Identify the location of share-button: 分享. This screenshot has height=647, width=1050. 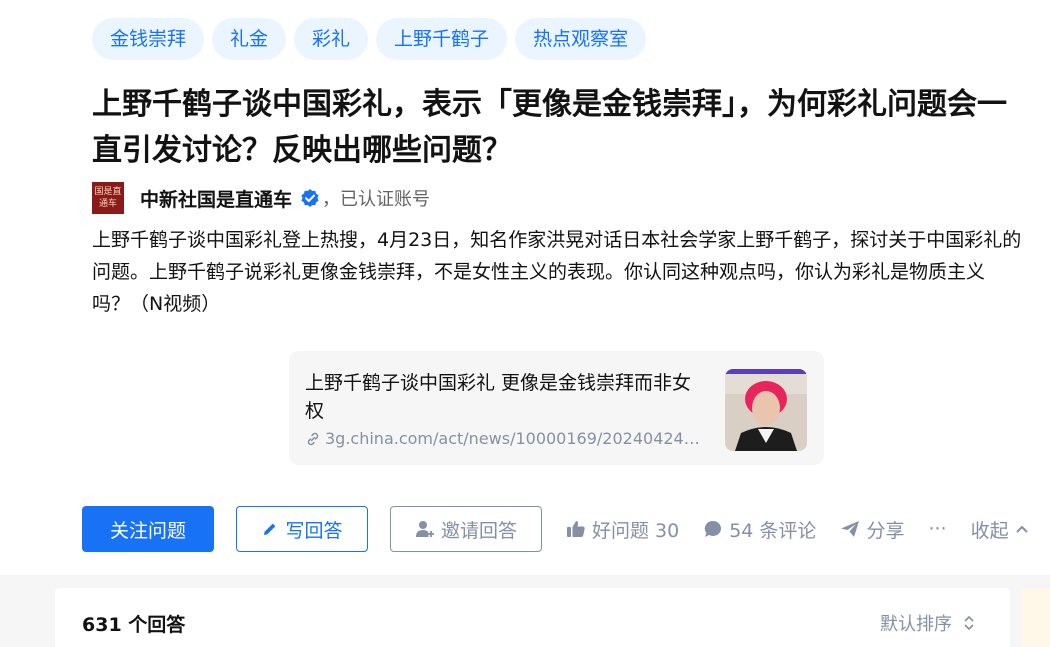
(872, 529).